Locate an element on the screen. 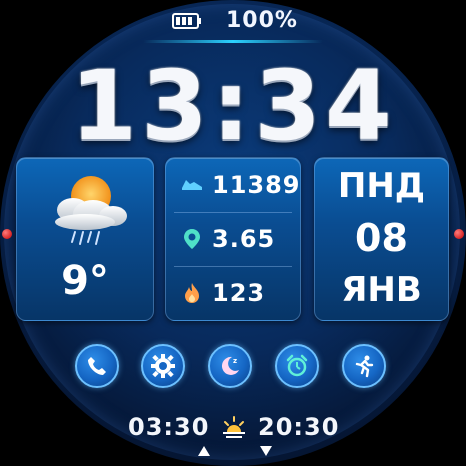  sleep-icon: z is located at coordinates (230, 365).